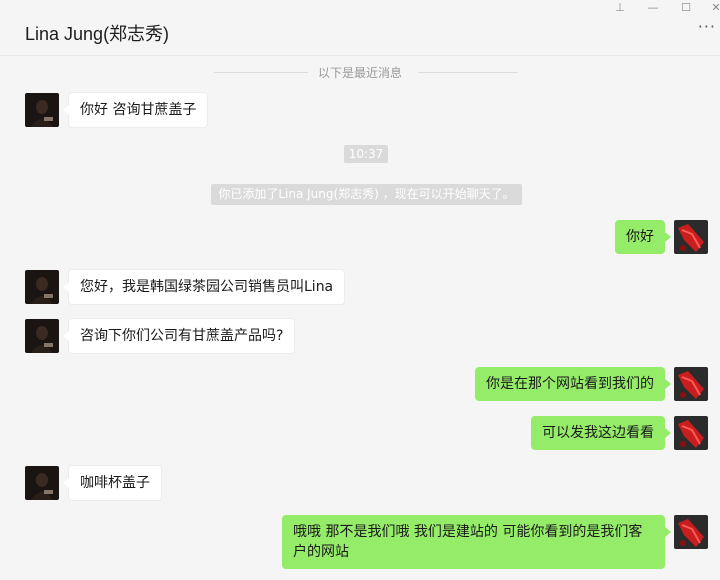 The height and width of the screenshot is (580, 720). What do you see at coordinates (643, 237) in the screenshot?
I see `message-out: 你好` at bounding box center [643, 237].